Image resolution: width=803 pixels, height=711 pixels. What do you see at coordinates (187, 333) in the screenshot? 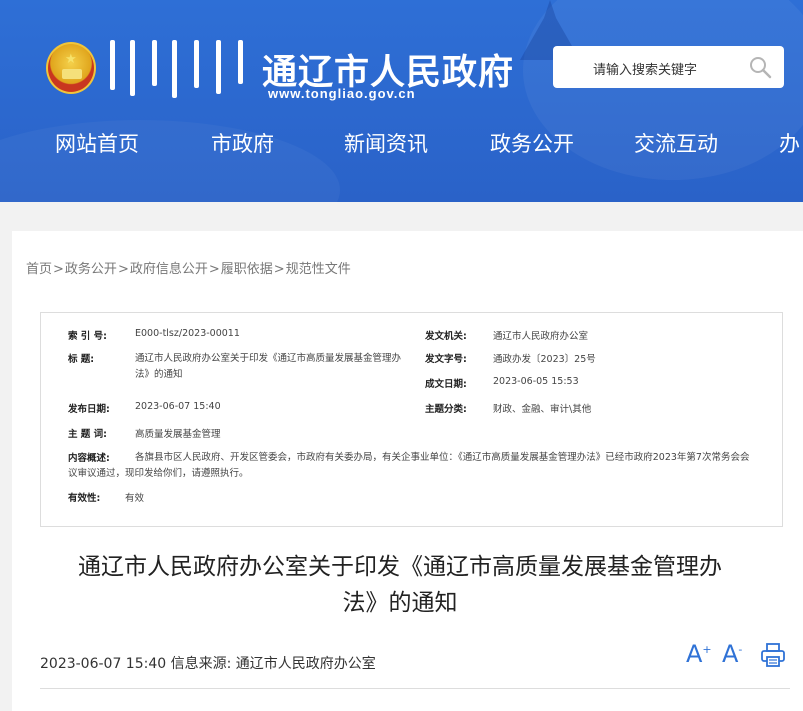
I see `index-value: E000-tlsz/2023-00011` at bounding box center [187, 333].